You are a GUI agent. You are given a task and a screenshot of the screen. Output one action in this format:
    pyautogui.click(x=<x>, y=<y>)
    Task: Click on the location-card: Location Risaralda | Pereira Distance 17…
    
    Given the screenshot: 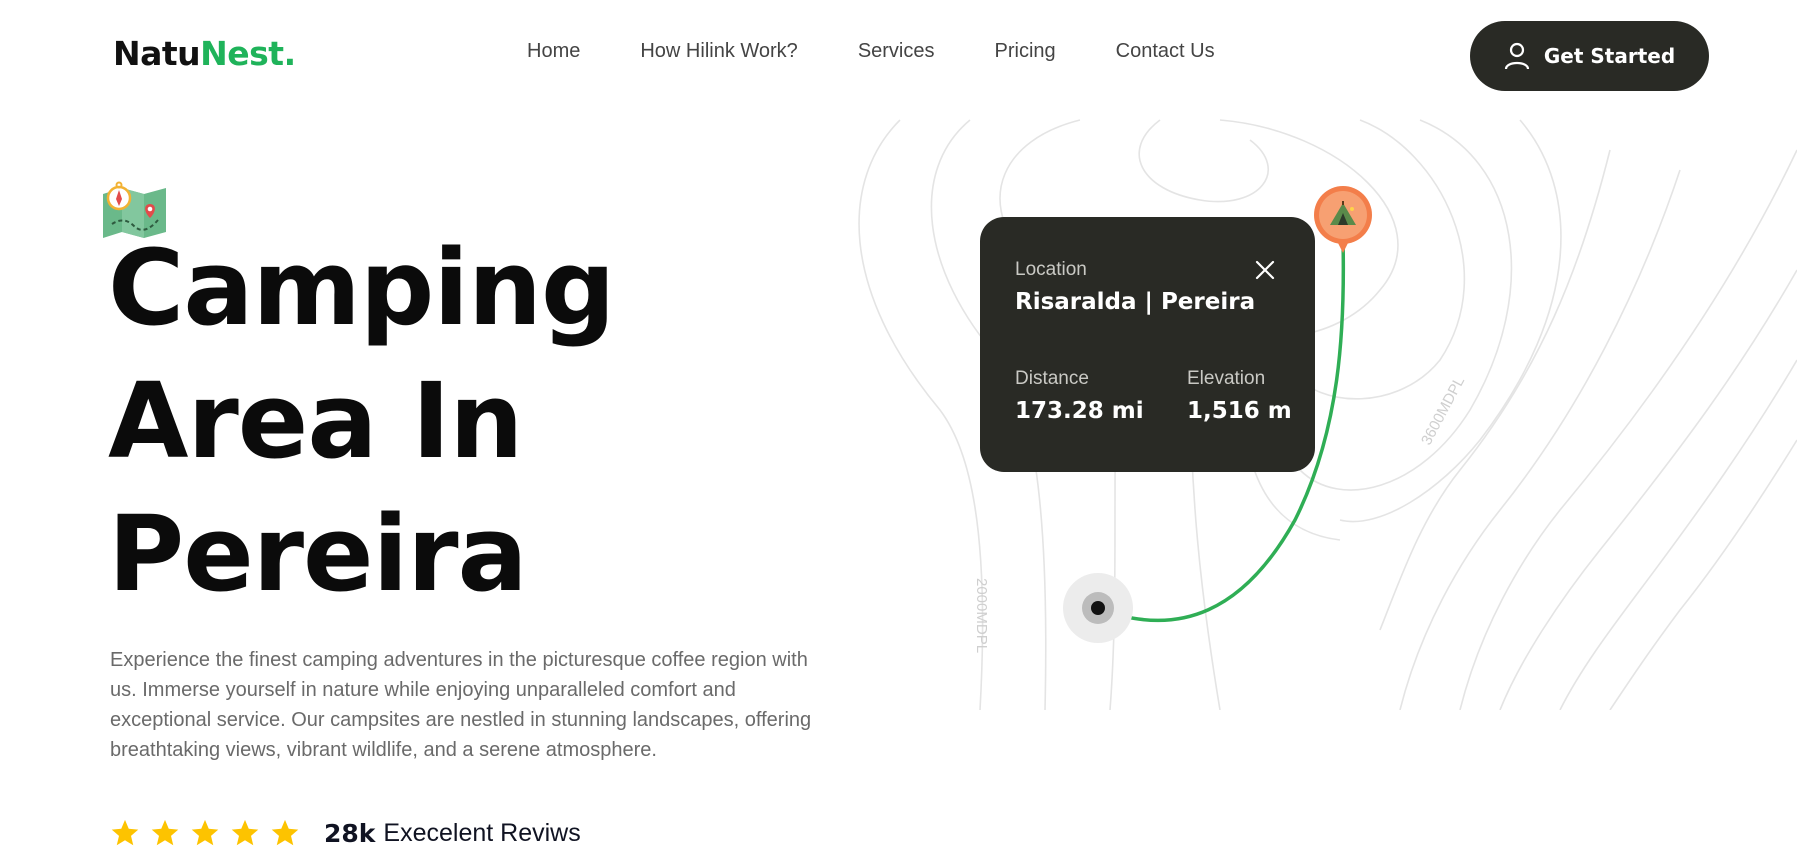 What is the action you would take?
    pyautogui.click(x=1147, y=344)
    